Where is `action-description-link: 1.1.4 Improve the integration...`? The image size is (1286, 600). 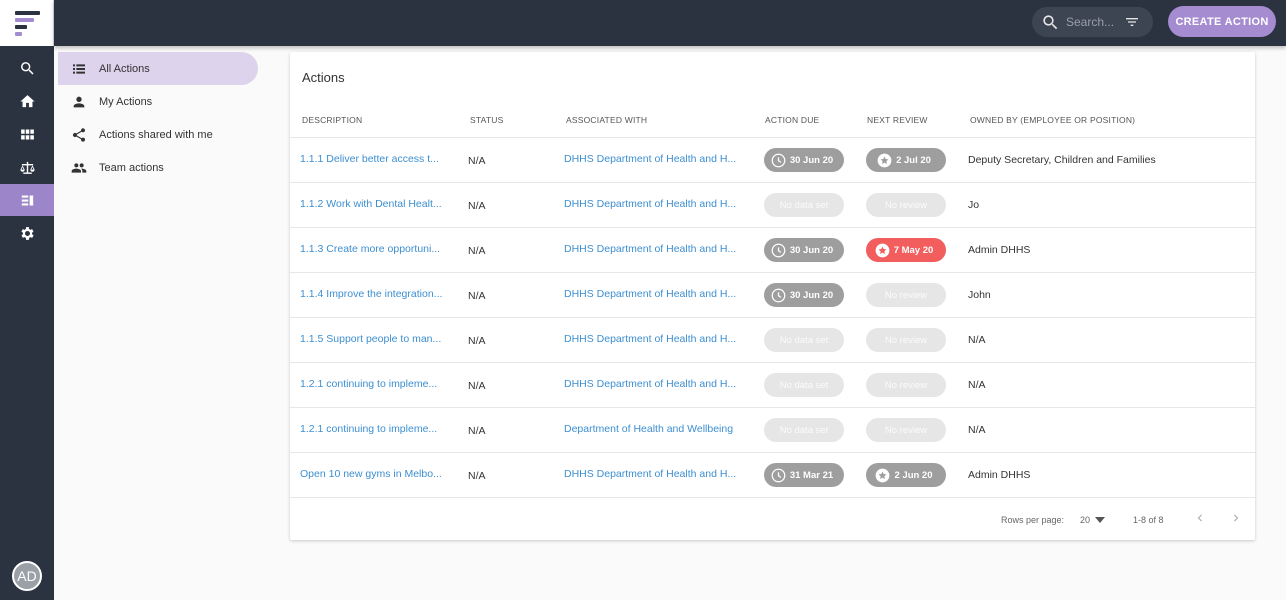
action-description-link: 1.1.4 Improve the integration... is located at coordinates (373, 294).